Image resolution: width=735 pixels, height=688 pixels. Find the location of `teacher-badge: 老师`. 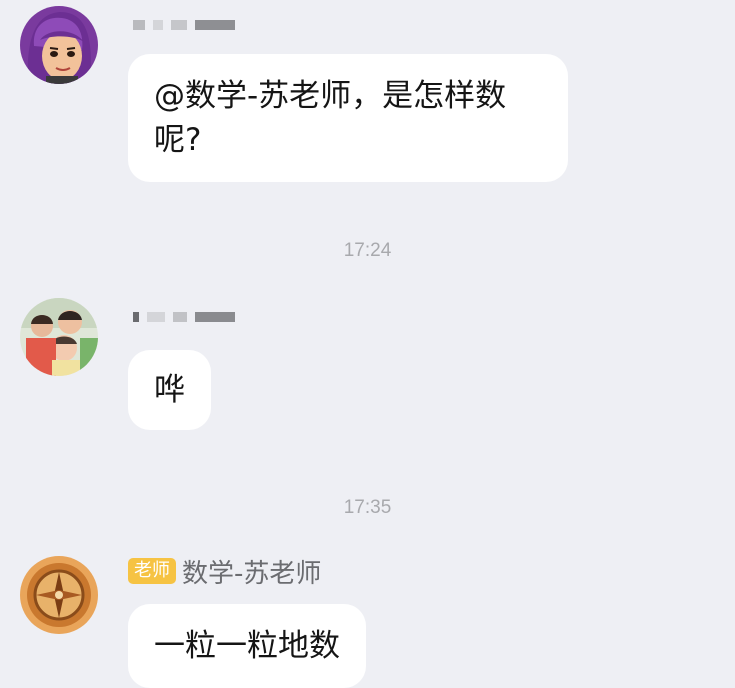

teacher-badge: 老师 is located at coordinates (152, 571).